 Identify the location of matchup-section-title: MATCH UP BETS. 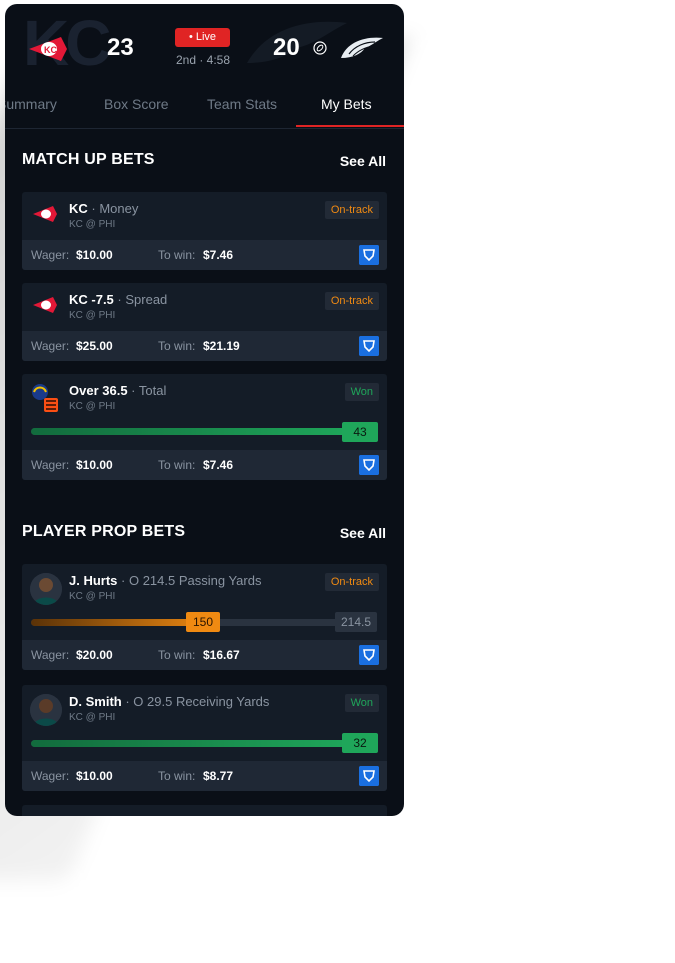
(88, 159).